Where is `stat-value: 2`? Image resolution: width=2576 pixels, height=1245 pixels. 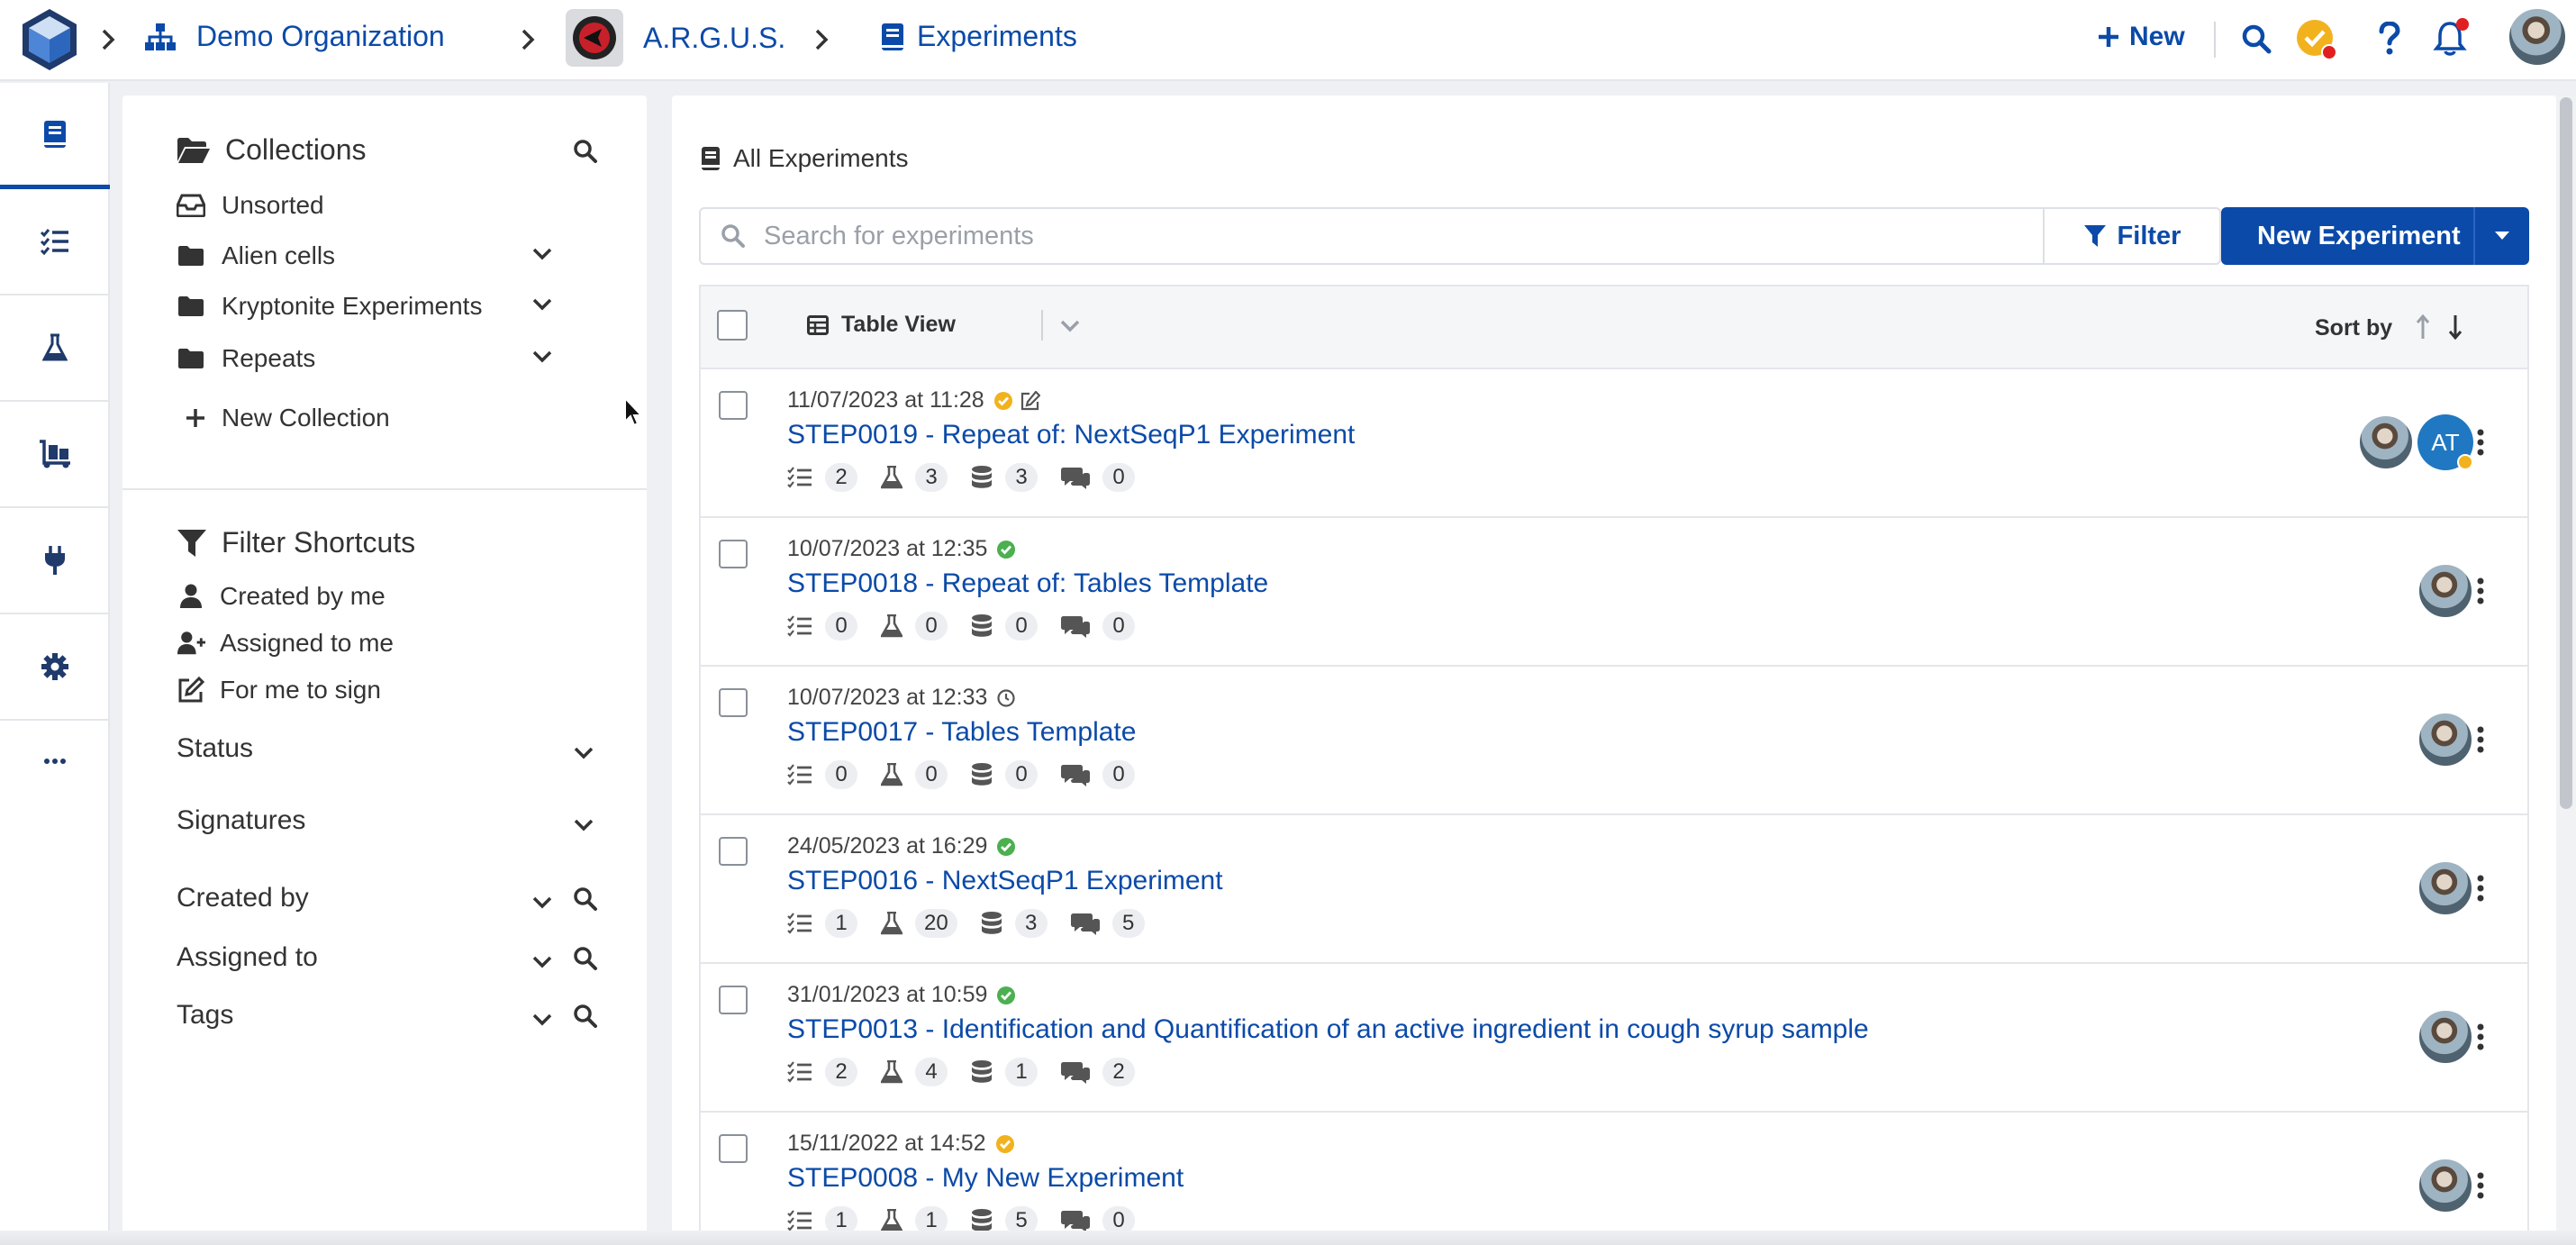
stat-value: 2 is located at coordinates (841, 1072).